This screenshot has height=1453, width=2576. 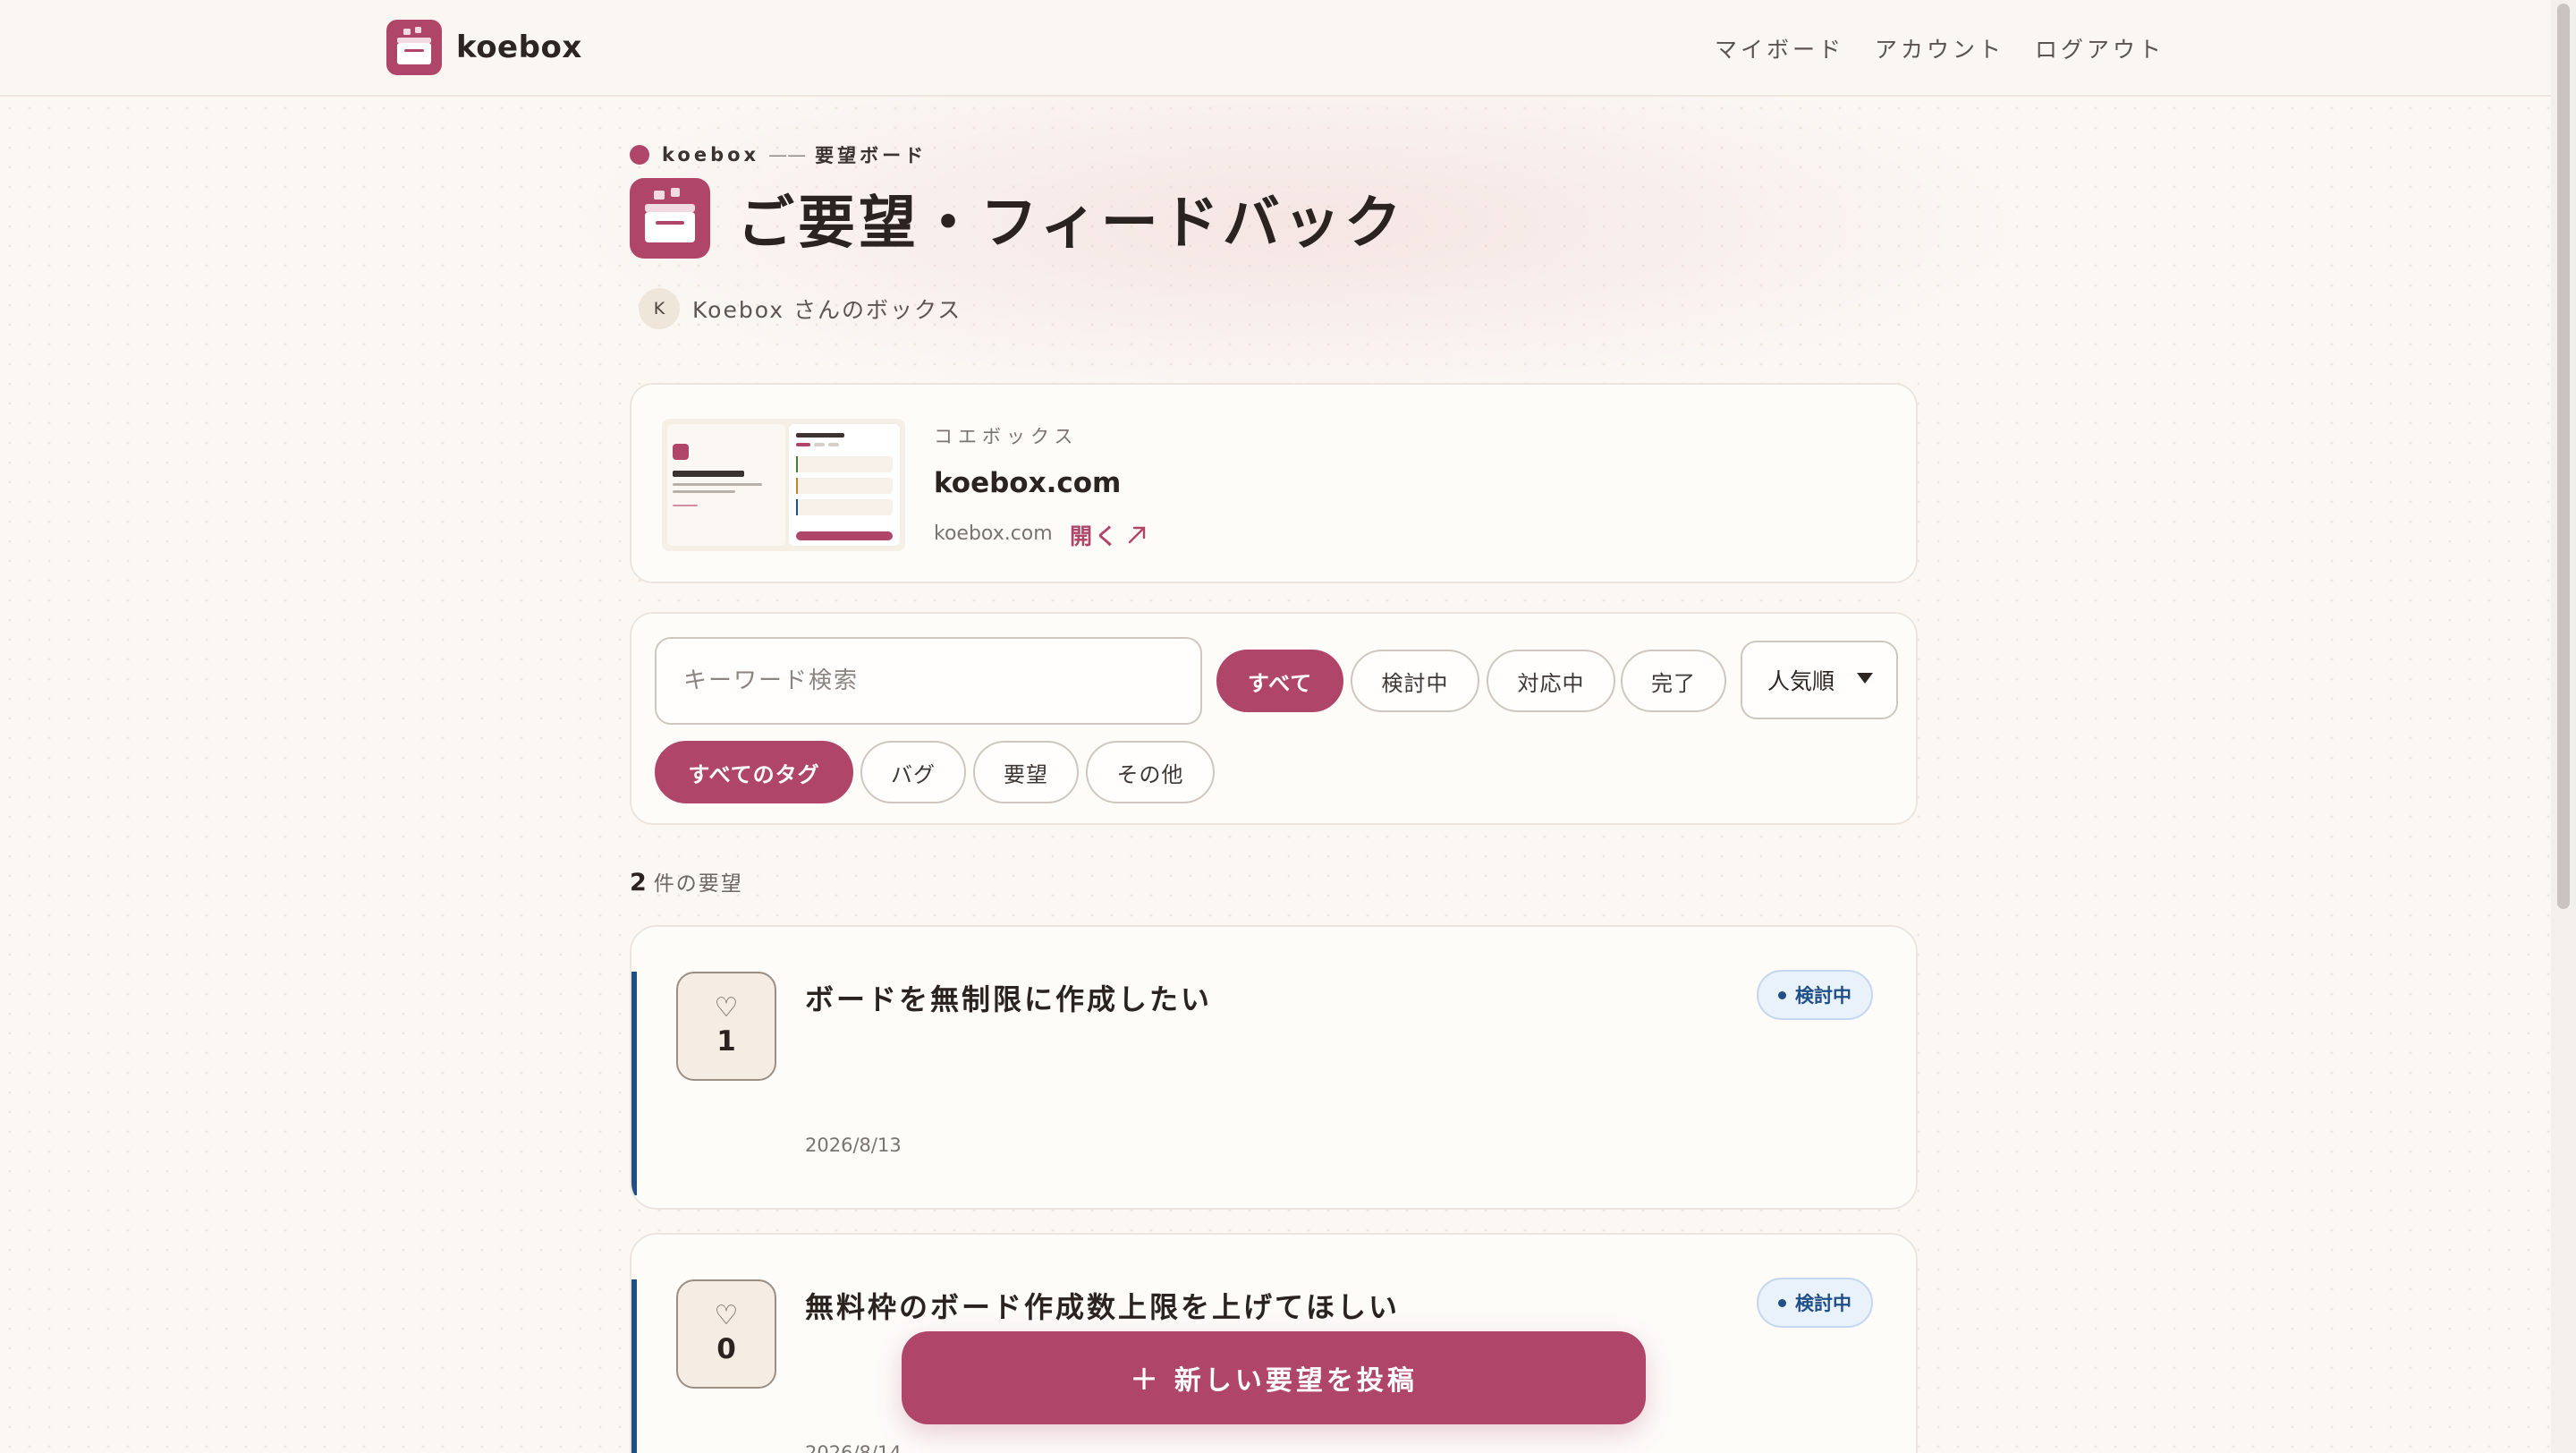 I want to click on site-label: コエボックス, so click(x=1006, y=436).